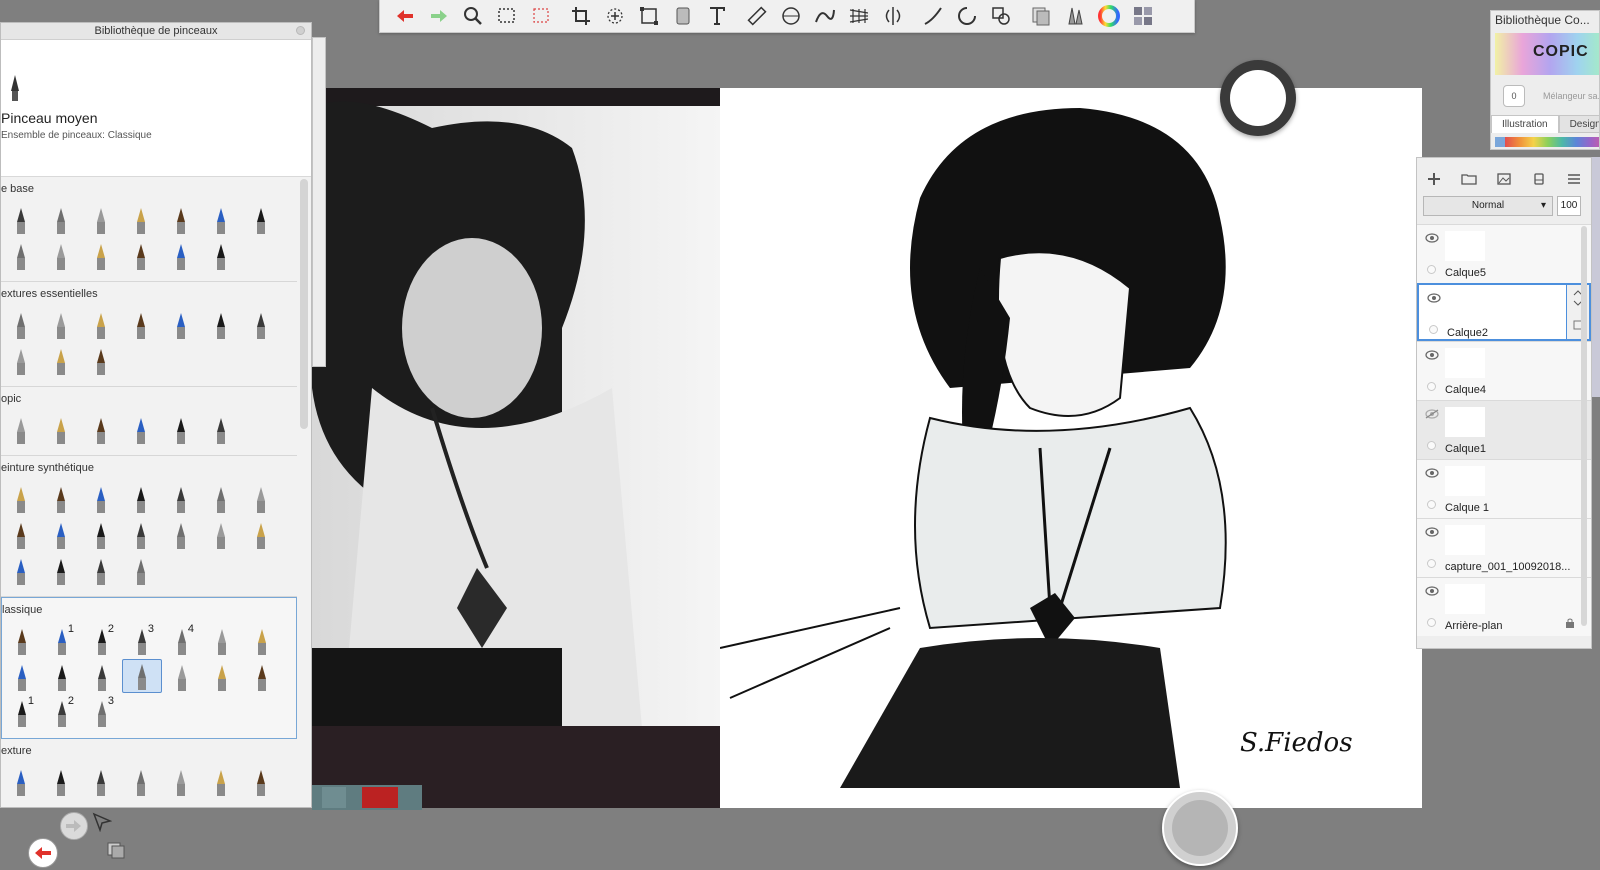 The image size is (1600, 870). I want to click on layer-row: Calque4, so click(1504, 370).